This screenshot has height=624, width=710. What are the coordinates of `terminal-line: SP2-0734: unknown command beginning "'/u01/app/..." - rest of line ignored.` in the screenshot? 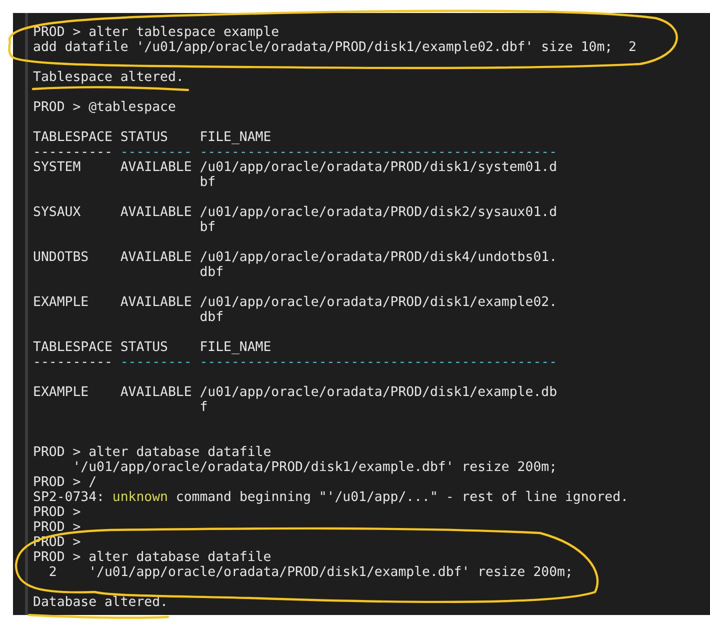 It's located at (330, 497).